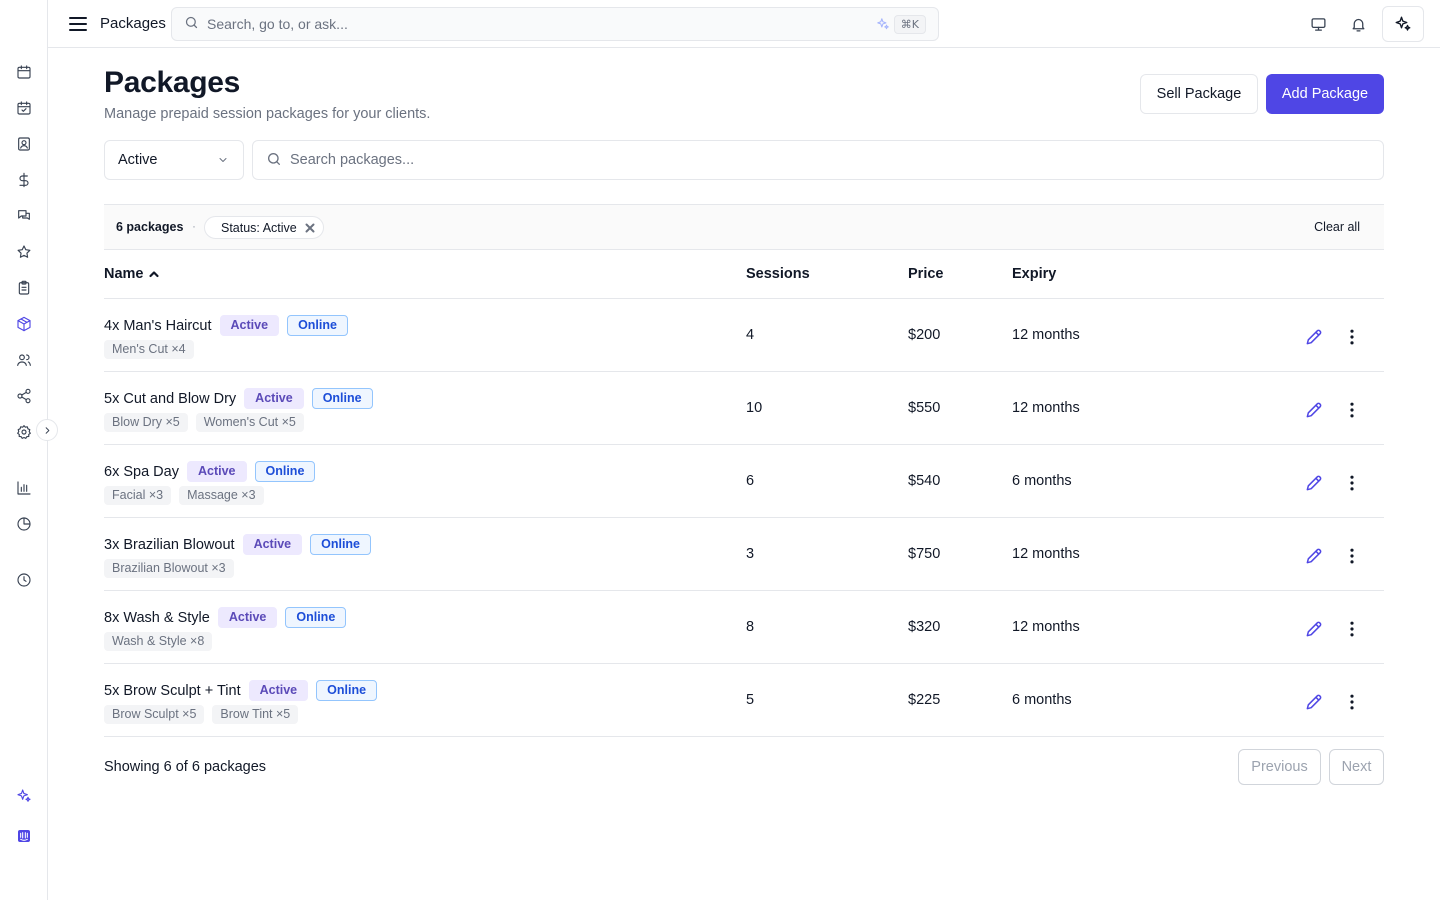 This screenshot has height=900, width=1440. What do you see at coordinates (1279, 767) in the screenshot?
I see `previous-page-button: Previous` at bounding box center [1279, 767].